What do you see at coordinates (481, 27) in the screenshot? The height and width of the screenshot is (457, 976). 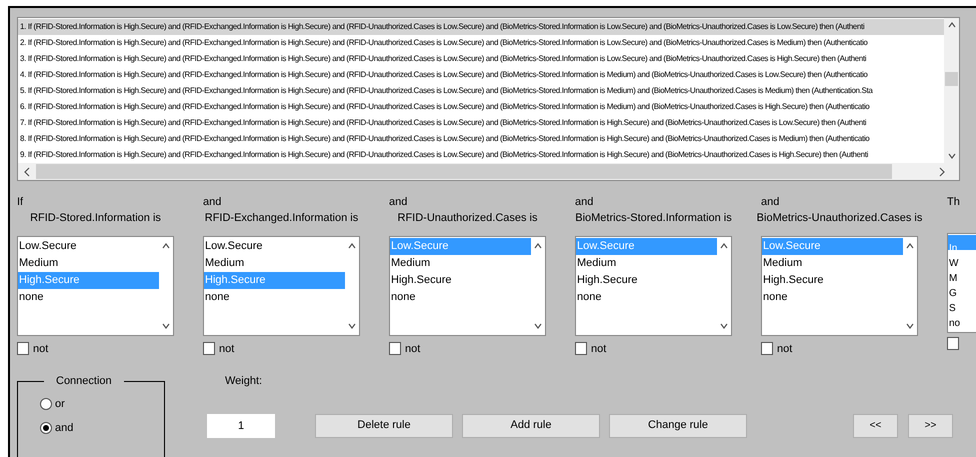 I see `rule-item: 1. If (RFID-Stored.Information is High.Secure) and (RFID-Exchanged.Information is High.Secure) and (RFID-Unauthorized.Cases is Low.Secure) and (BioMetrics-Stored.Information is Low.Secure) and (BioMetrics-Unauthorized.Cases is Low.Secure) then (Authenti` at bounding box center [481, 27].